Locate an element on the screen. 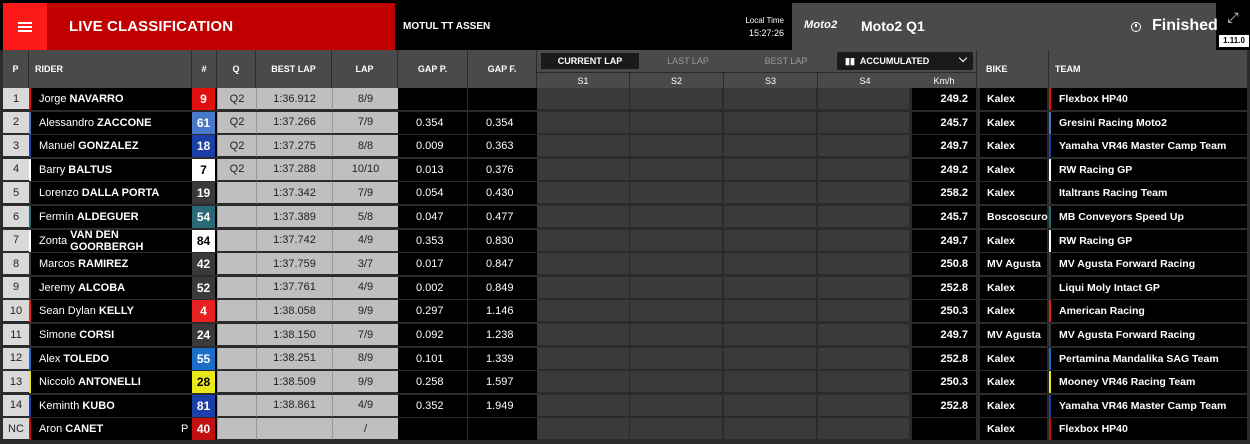  gap-first-cell: 1.949 is located at coordinates (502, 405).